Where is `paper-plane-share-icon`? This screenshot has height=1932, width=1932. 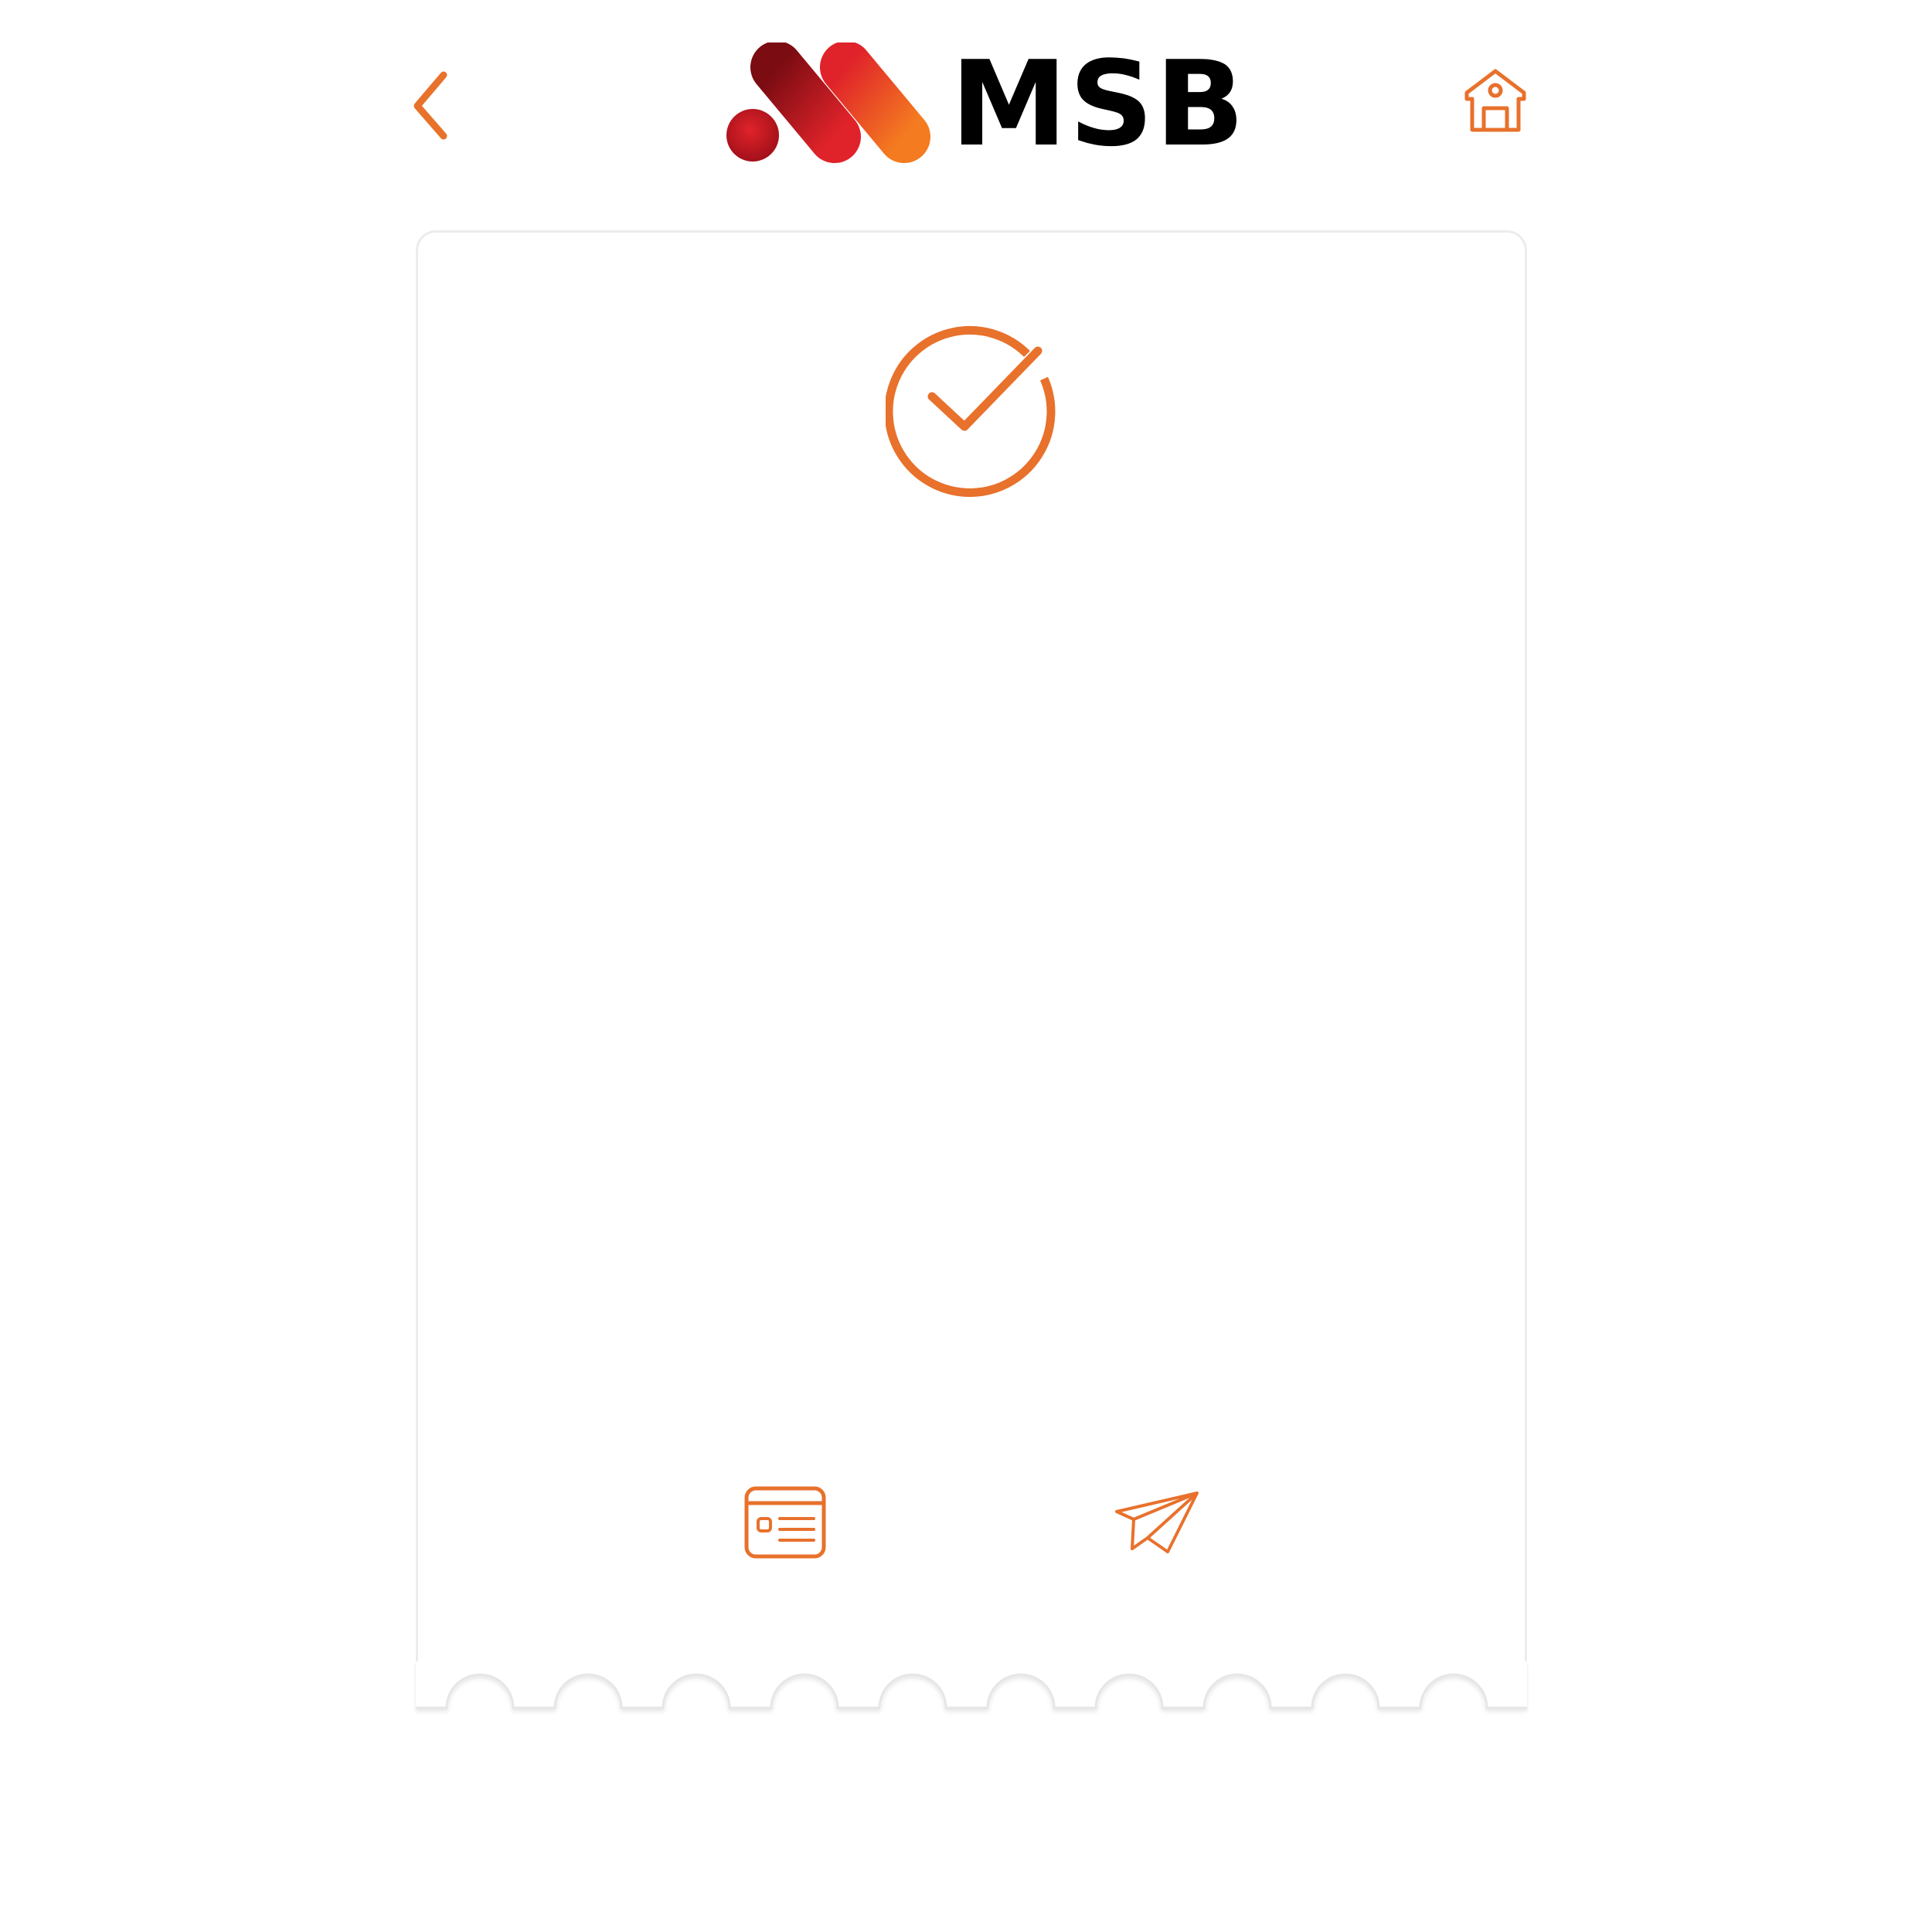
paper-plane-share-icon is located at coordinates (1157, 1523).